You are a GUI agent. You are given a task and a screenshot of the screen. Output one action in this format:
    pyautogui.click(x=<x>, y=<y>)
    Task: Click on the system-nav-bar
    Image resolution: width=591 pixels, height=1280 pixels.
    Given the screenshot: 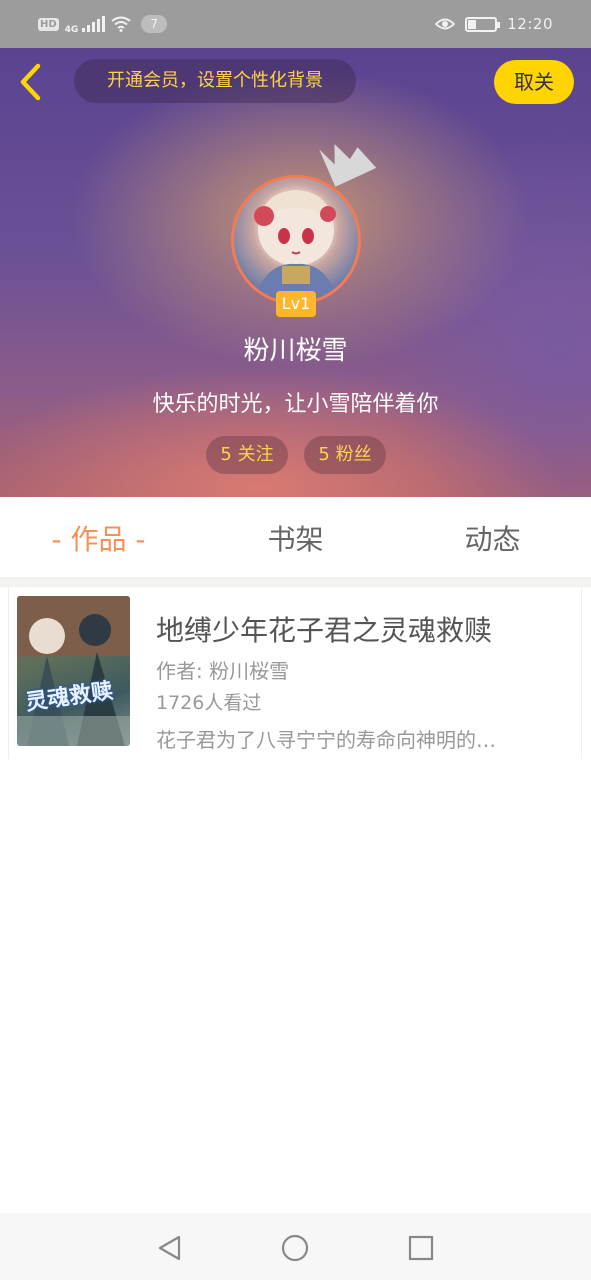 What is the action you would take?
    pyautogui.click(x=295, y=1246)
    